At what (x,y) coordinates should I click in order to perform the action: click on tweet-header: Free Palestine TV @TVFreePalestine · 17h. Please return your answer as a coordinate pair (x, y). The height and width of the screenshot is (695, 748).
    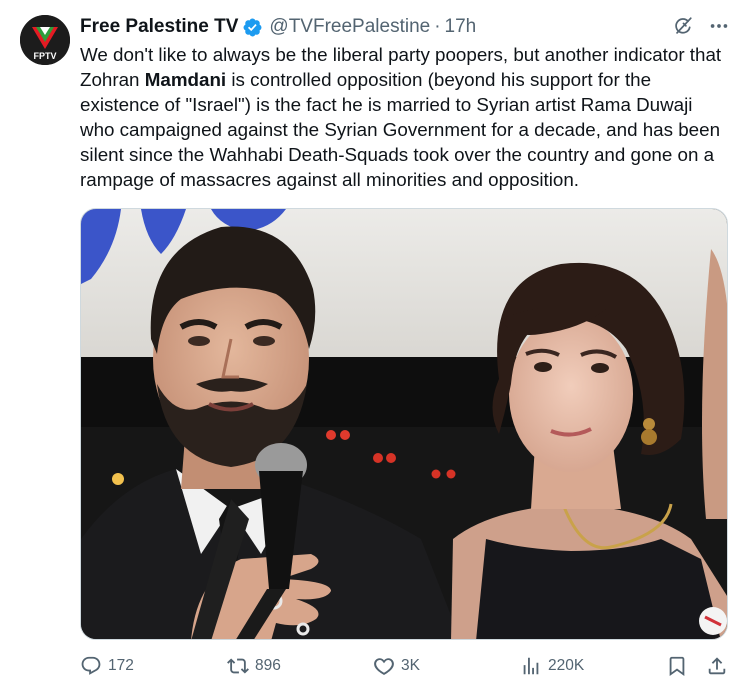
    Looking at the image, I should click on (278, 27).